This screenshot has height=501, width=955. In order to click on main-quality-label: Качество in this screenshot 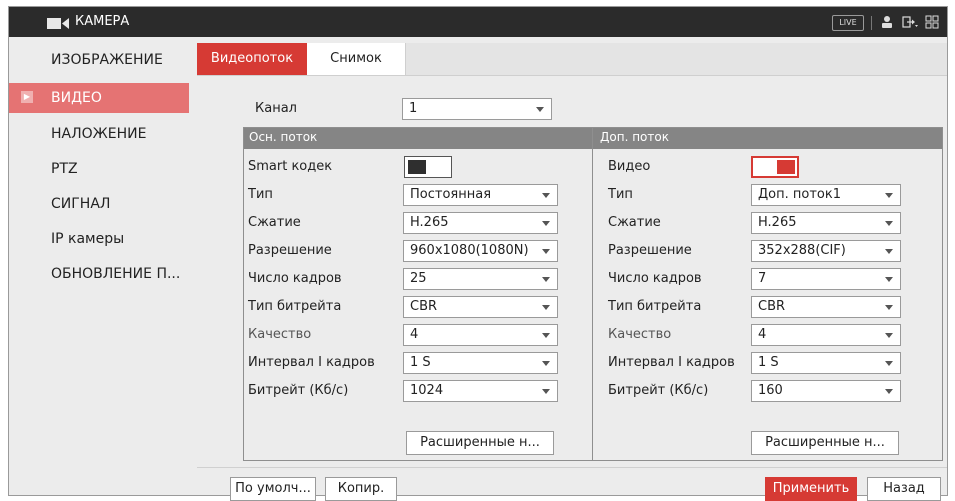, I will do `click(280, 334)`.